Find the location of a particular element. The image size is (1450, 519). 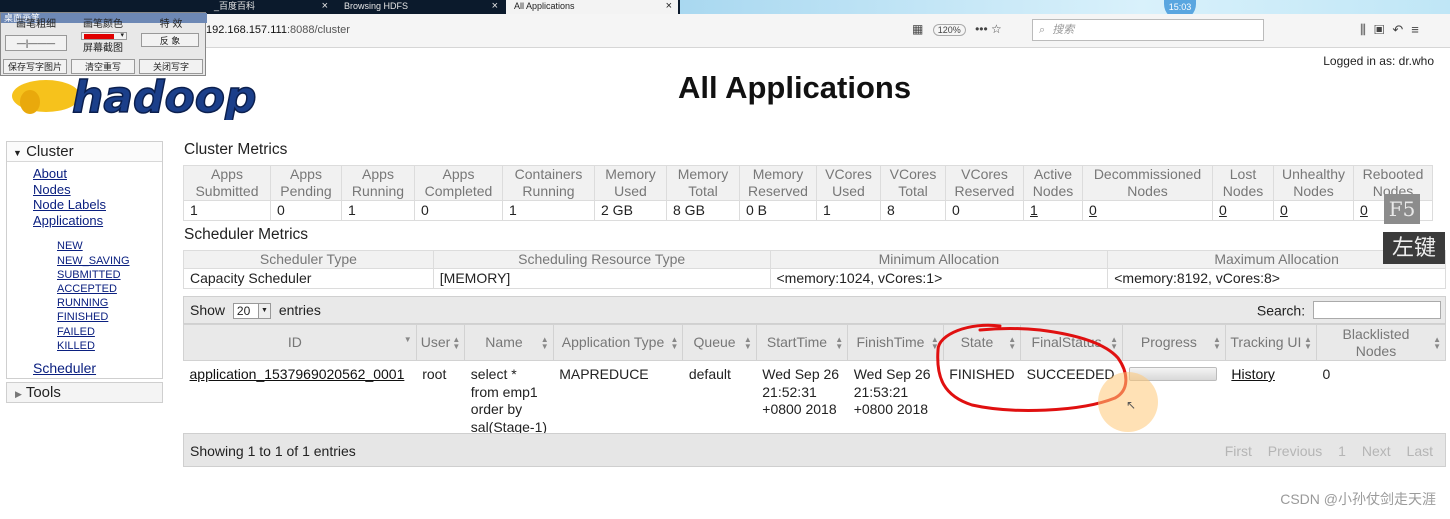

left-click-overlay: 左键 is located at coordinates (1414, 248).